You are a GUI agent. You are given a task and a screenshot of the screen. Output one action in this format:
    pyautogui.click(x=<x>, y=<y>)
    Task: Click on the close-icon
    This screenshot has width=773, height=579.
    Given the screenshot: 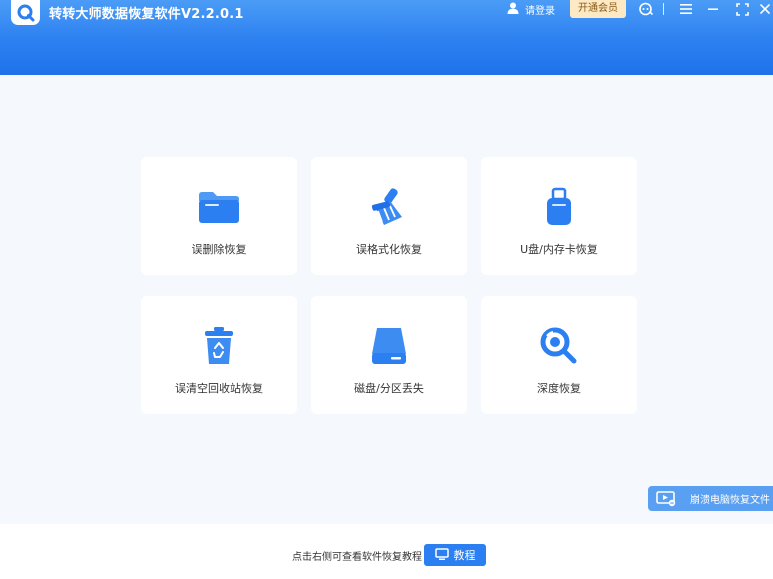 What is the action you would take?
    pyautogui.click(x=765, y=9)
    